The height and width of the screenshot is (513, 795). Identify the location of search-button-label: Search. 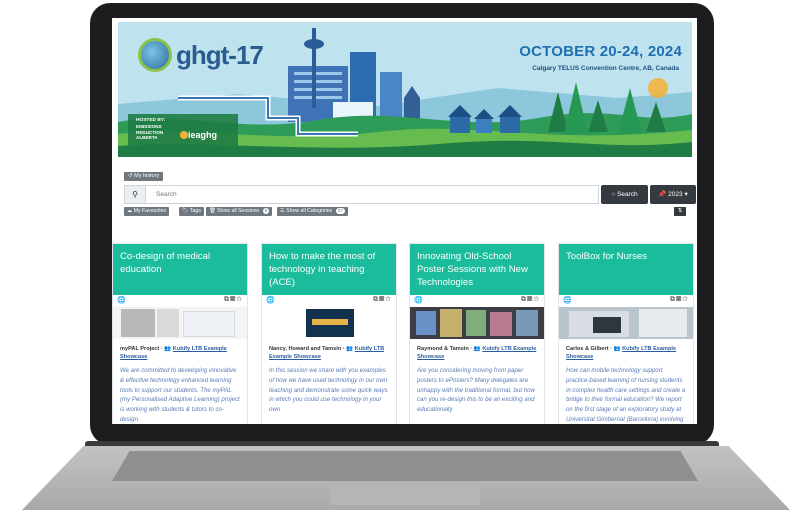
(627, 194).